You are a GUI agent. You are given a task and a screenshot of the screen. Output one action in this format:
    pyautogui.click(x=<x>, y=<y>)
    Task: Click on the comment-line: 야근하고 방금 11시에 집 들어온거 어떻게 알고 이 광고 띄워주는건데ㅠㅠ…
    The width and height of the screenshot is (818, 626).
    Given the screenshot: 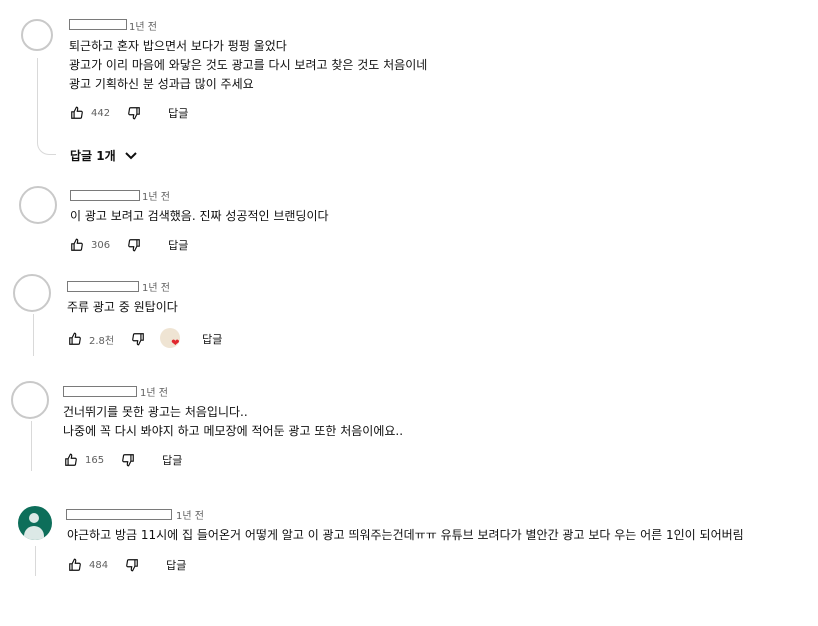 What is the action you would take?
    pyautogui.click(x=405, y=535)
    